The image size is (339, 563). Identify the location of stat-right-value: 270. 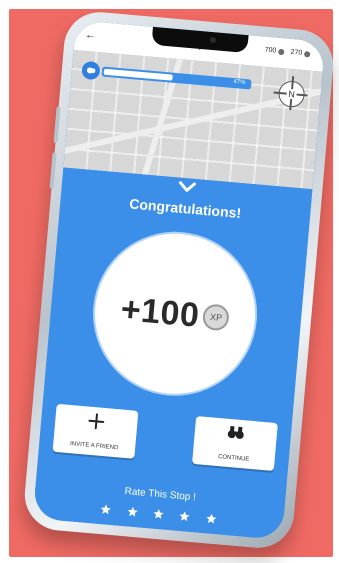
(296, 52).